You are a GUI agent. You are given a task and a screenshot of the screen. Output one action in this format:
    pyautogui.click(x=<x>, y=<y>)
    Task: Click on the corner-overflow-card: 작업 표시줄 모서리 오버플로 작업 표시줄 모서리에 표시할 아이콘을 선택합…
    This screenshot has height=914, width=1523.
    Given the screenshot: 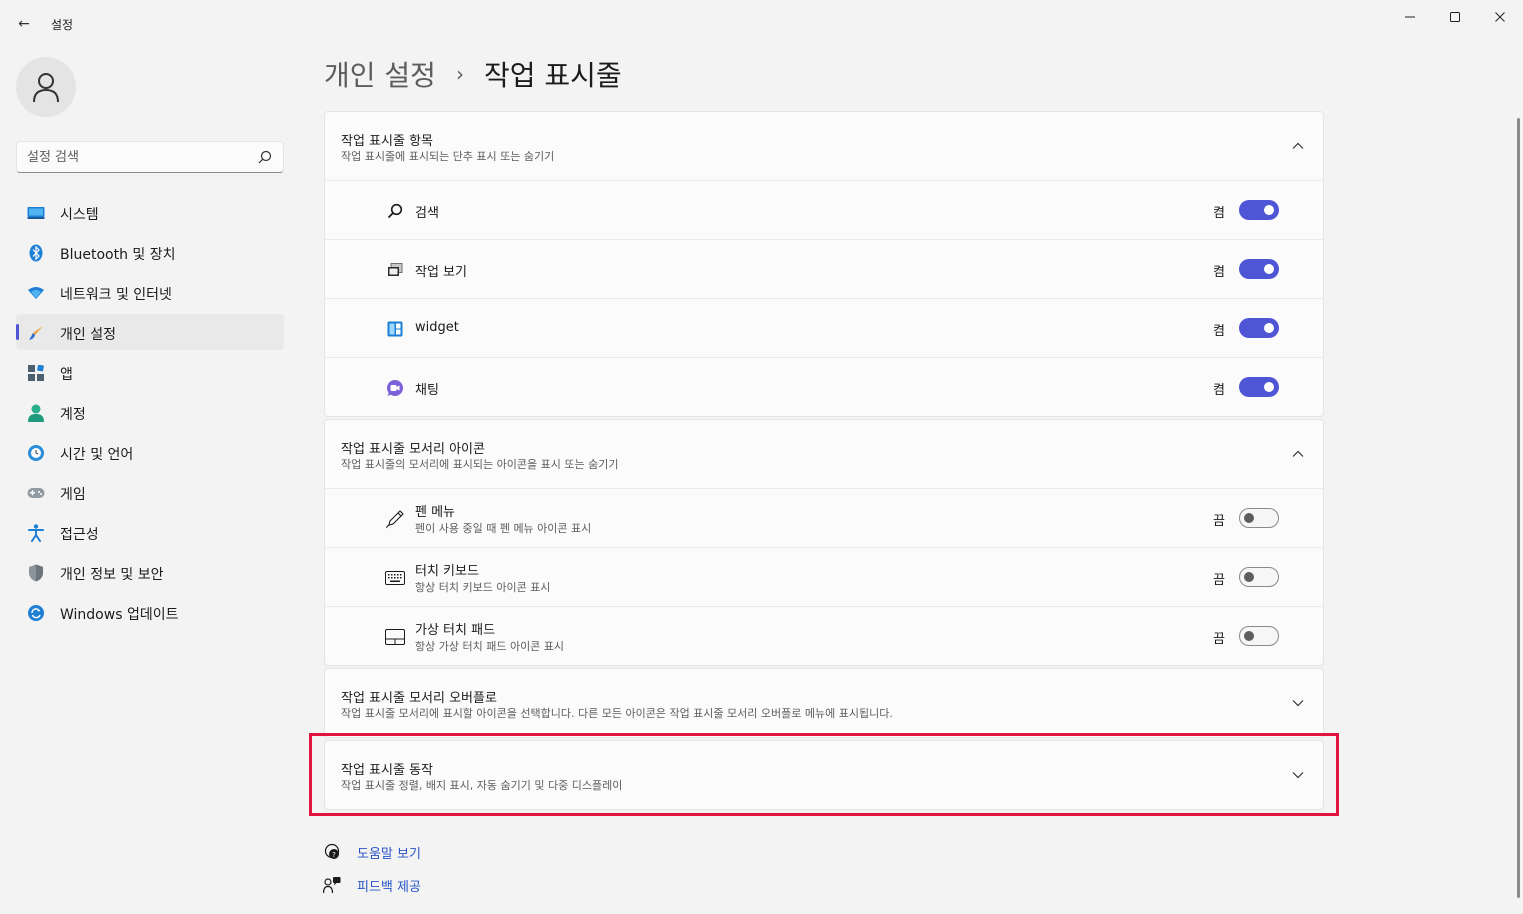 What is the action you would take?
    pyautogui.click(x=824, y=703)
    